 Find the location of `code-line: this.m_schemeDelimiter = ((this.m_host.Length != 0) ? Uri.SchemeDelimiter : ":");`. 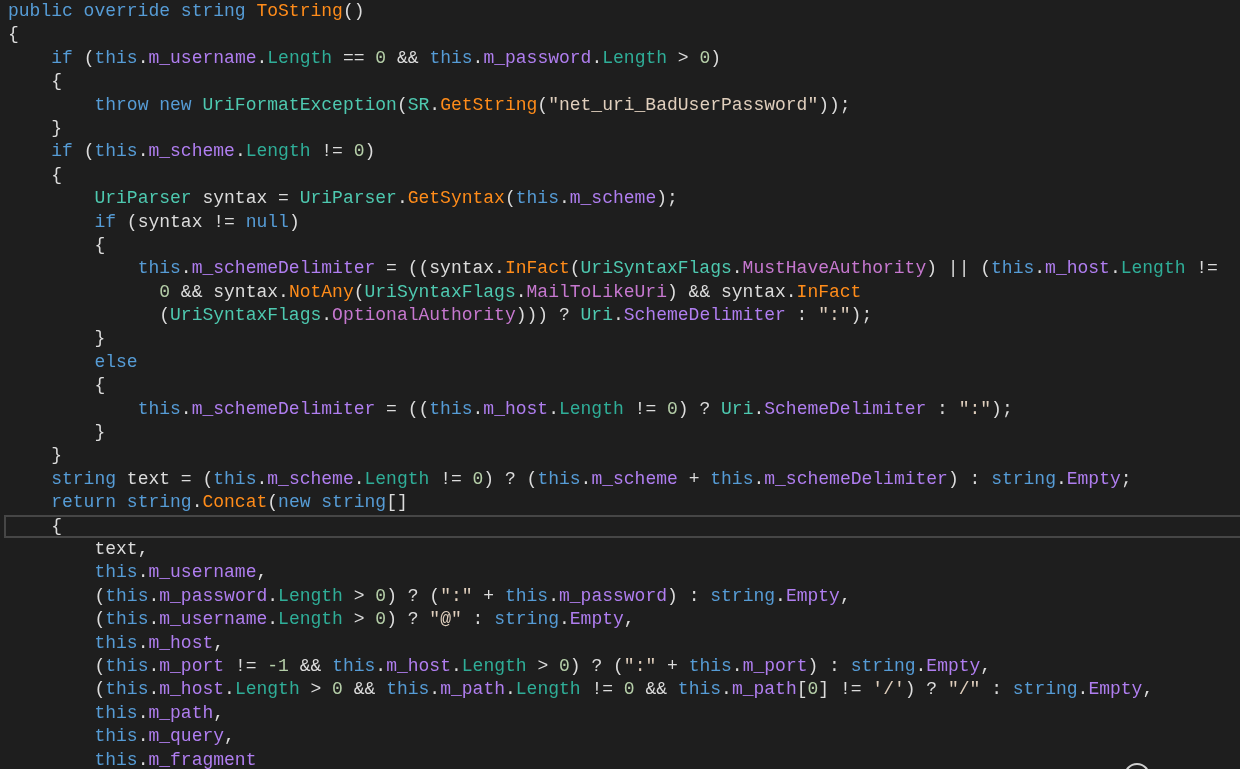

code-line: this.m_schemeDelimiter = ((this.m_host.Length != 0) ? Uri.SchemeDelimiter : ":"); is located at coordinates (575, 409).